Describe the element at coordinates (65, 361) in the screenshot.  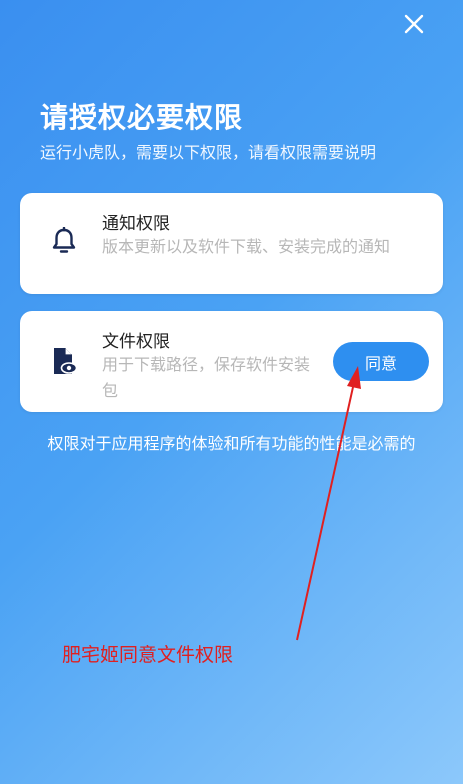
I see `file-eye-icon` at that location.